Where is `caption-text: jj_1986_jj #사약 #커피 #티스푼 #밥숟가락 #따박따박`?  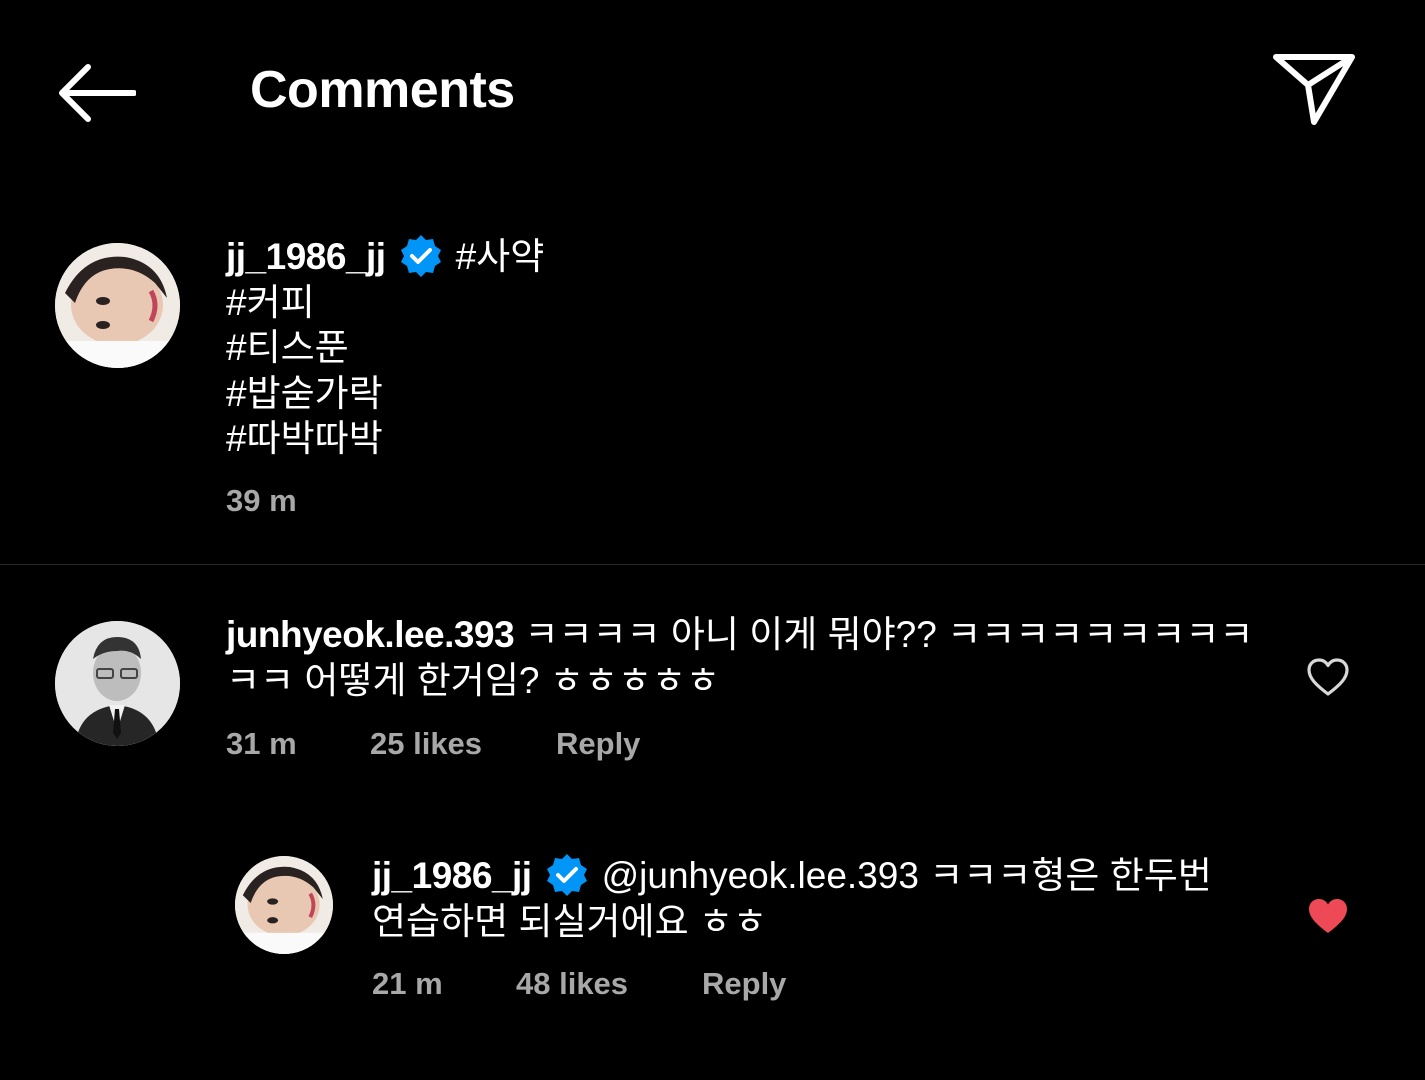
caption-text: jj_1986_jj #사약 #커피 #티스푼 #밥숟가락 #따박따박 is located at coordinates (385, 347).